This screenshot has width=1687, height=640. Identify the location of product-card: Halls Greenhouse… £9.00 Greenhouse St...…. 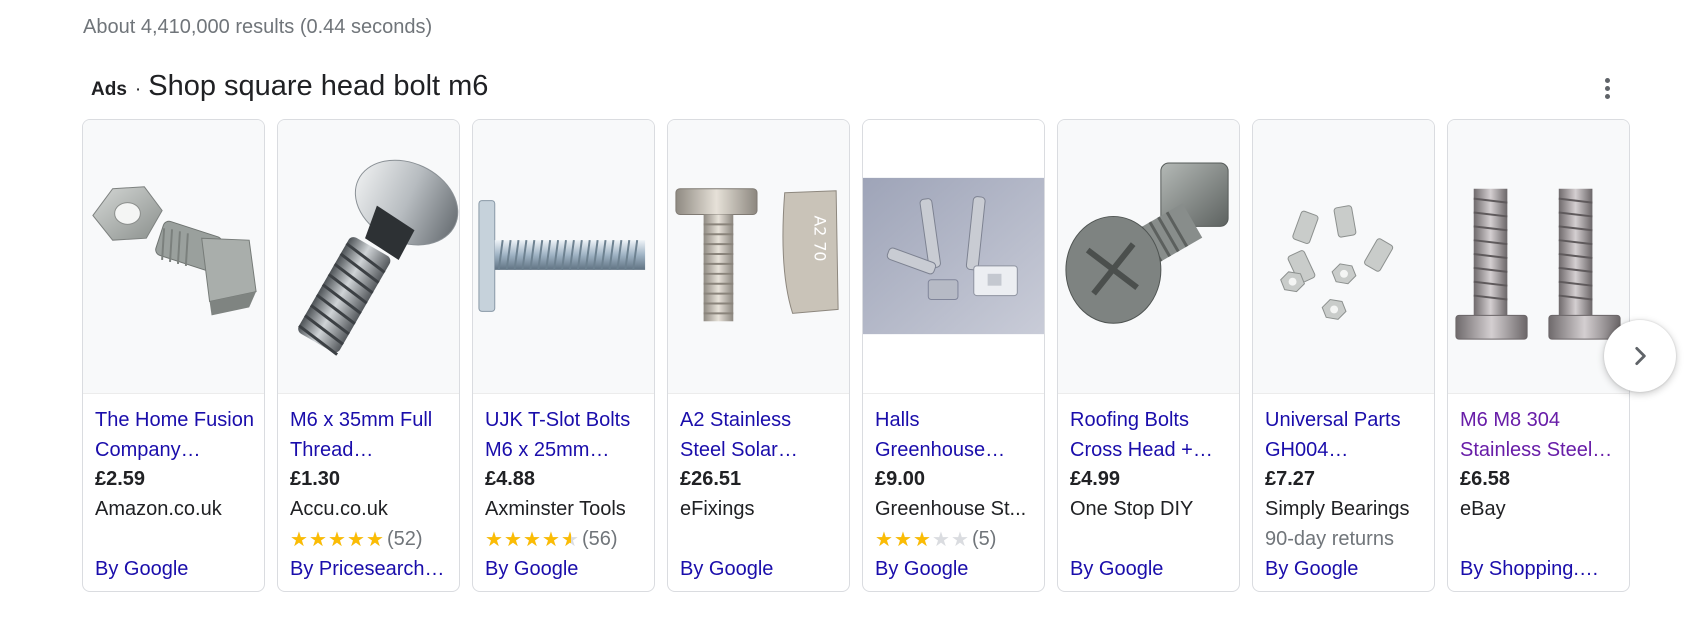
(953, 355).